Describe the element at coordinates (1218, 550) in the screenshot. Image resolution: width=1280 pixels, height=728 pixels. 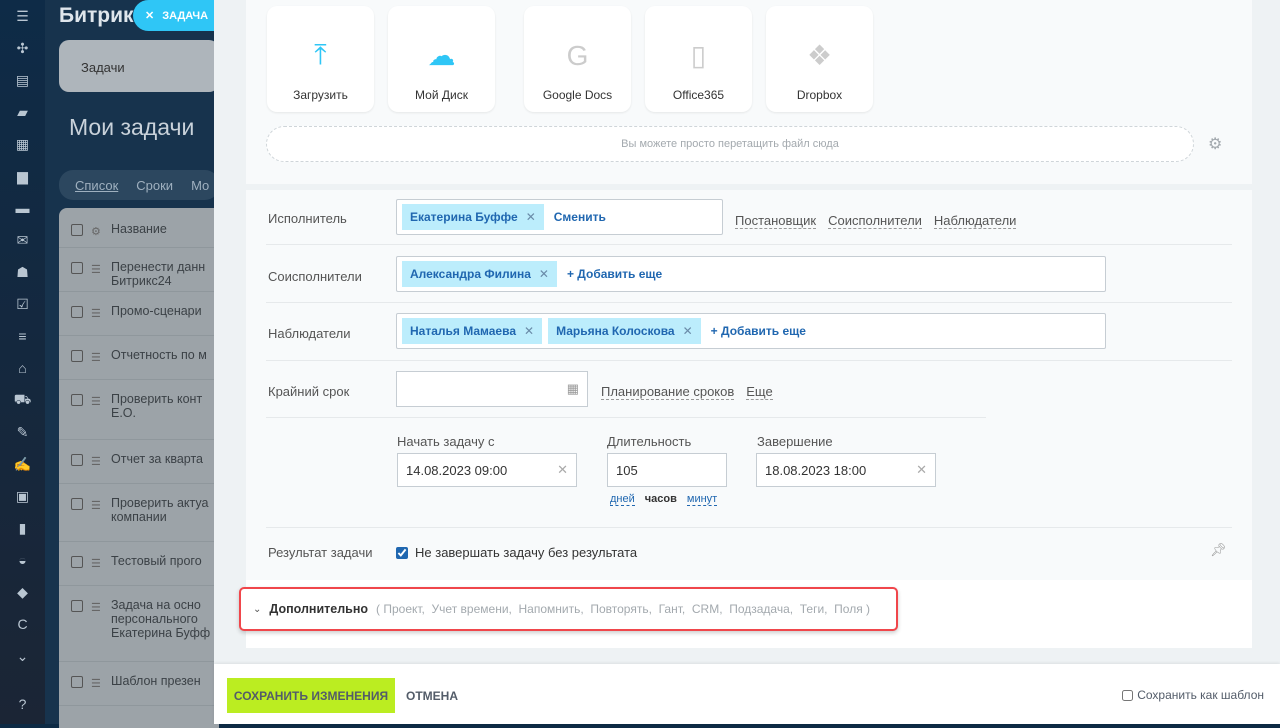
I see `pin-icon: 📌︎` at that location.